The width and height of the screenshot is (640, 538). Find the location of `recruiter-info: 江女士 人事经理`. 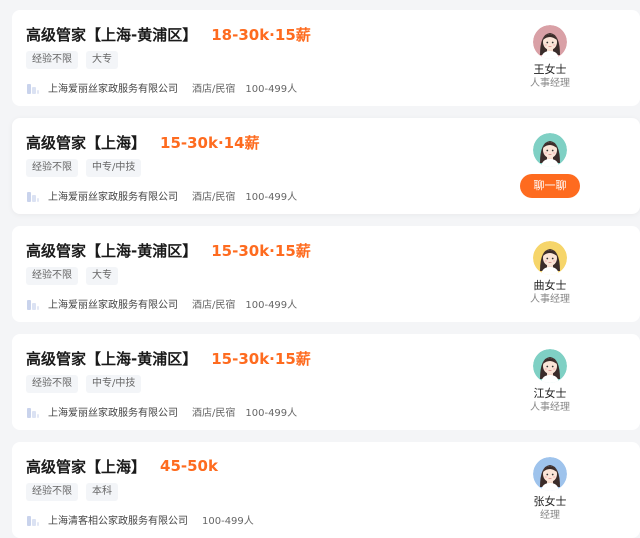

recruiter-info: 江女士 人事经理 is located at coordinates (550, 381).